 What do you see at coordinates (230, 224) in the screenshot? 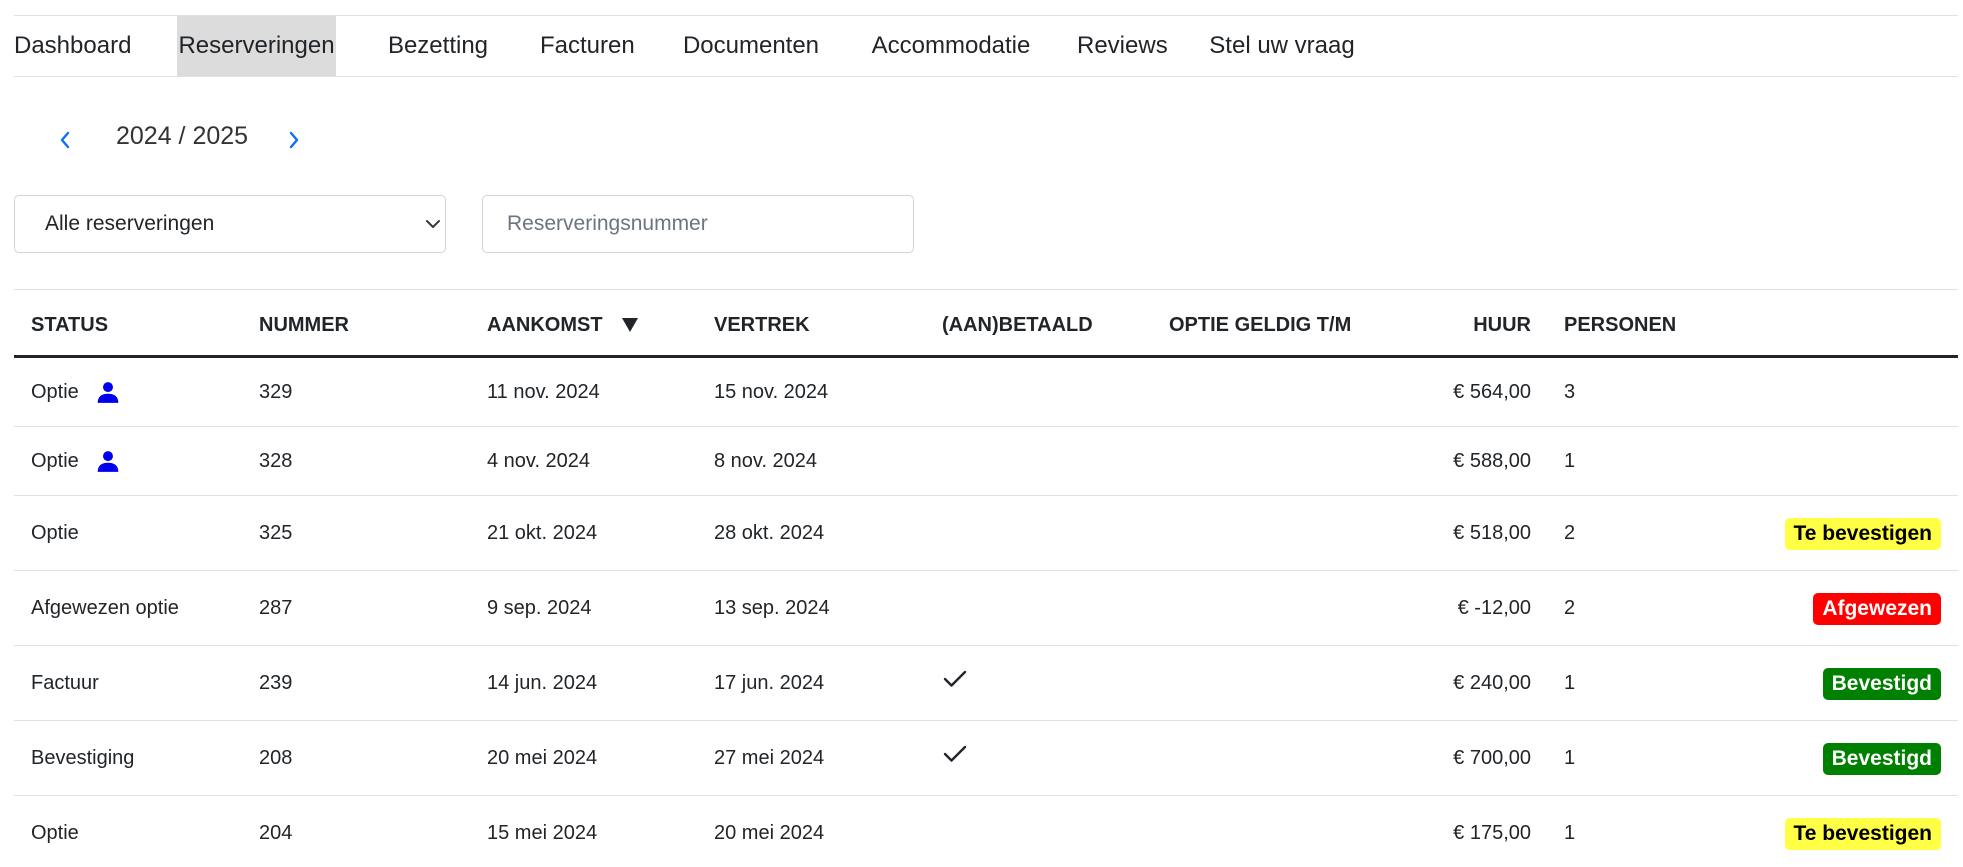
I see `reservation-filter-select: Alle reserveringen` at bounding box center [230, 224].